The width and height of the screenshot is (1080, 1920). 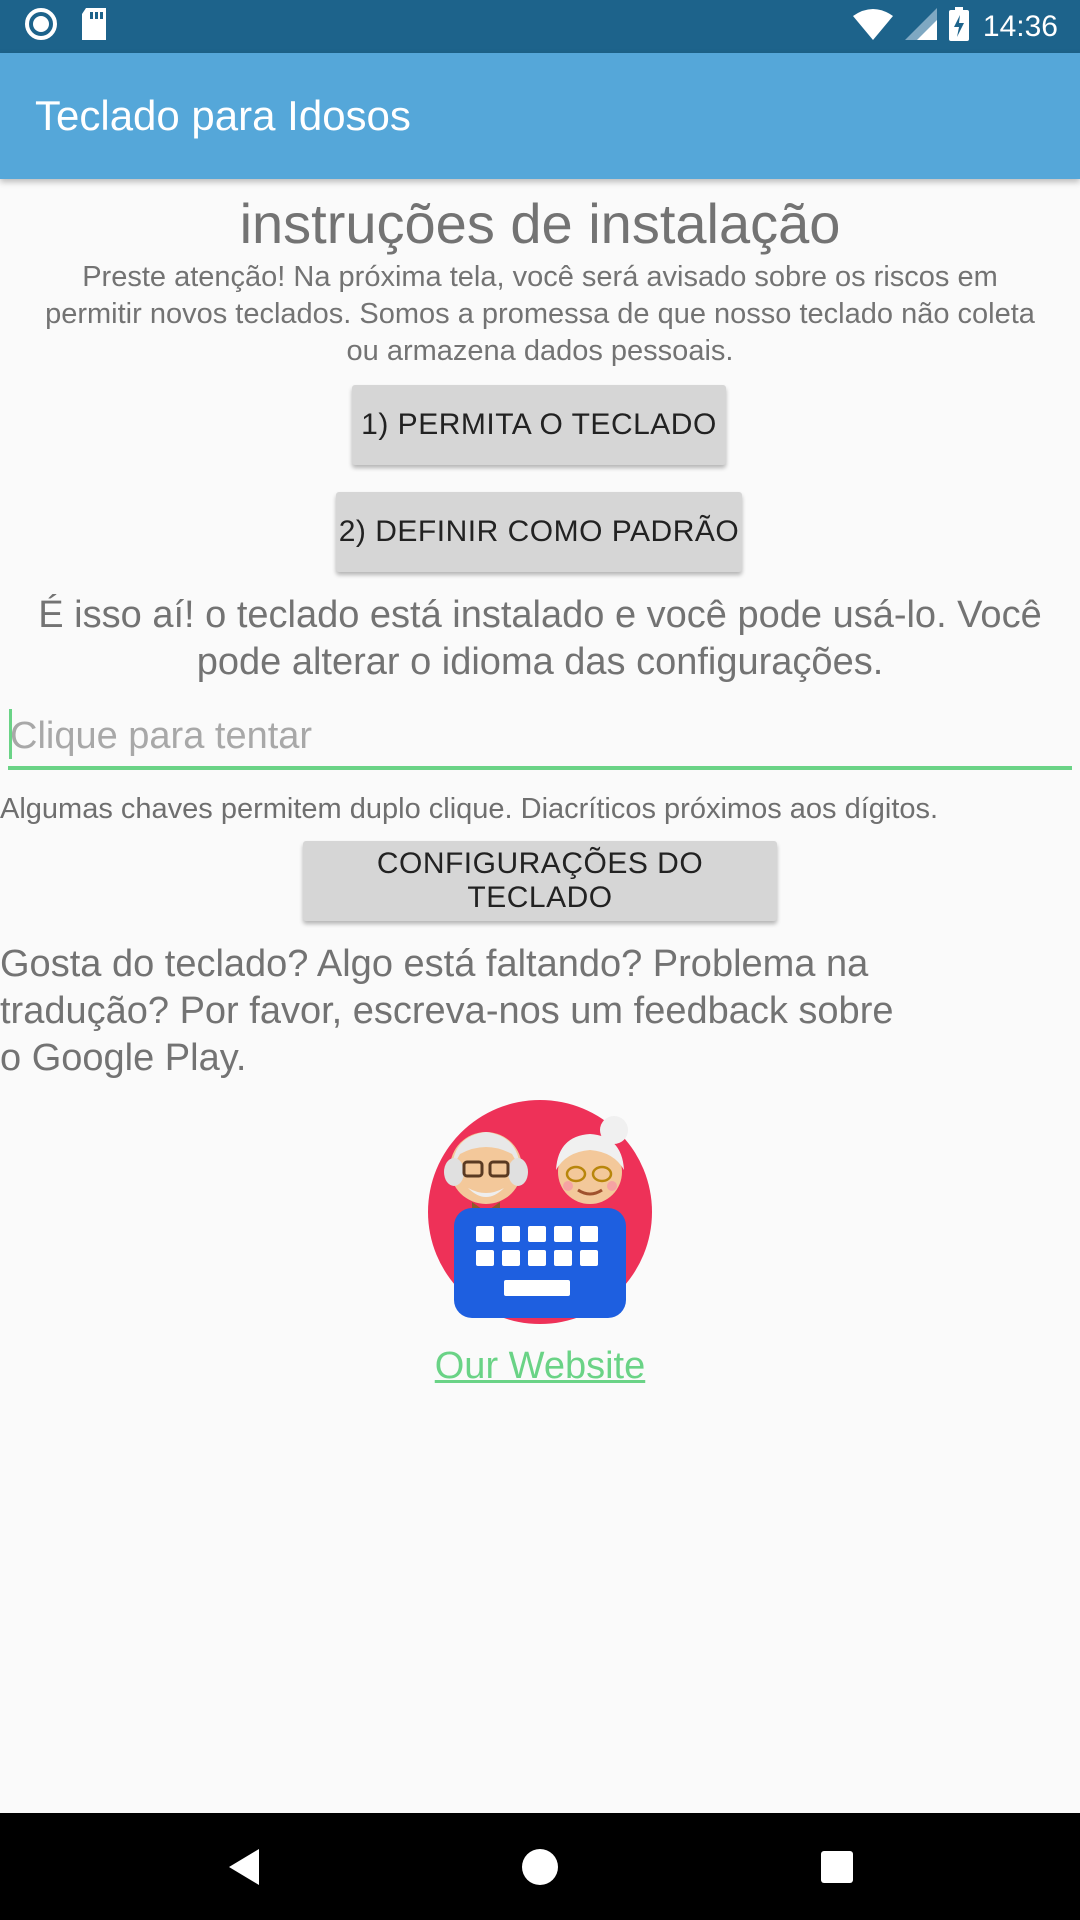 What do you see at coordinates (958, 26) in the screenshot?
I see `battery-charging-icon` at bounding box center [958, 26].